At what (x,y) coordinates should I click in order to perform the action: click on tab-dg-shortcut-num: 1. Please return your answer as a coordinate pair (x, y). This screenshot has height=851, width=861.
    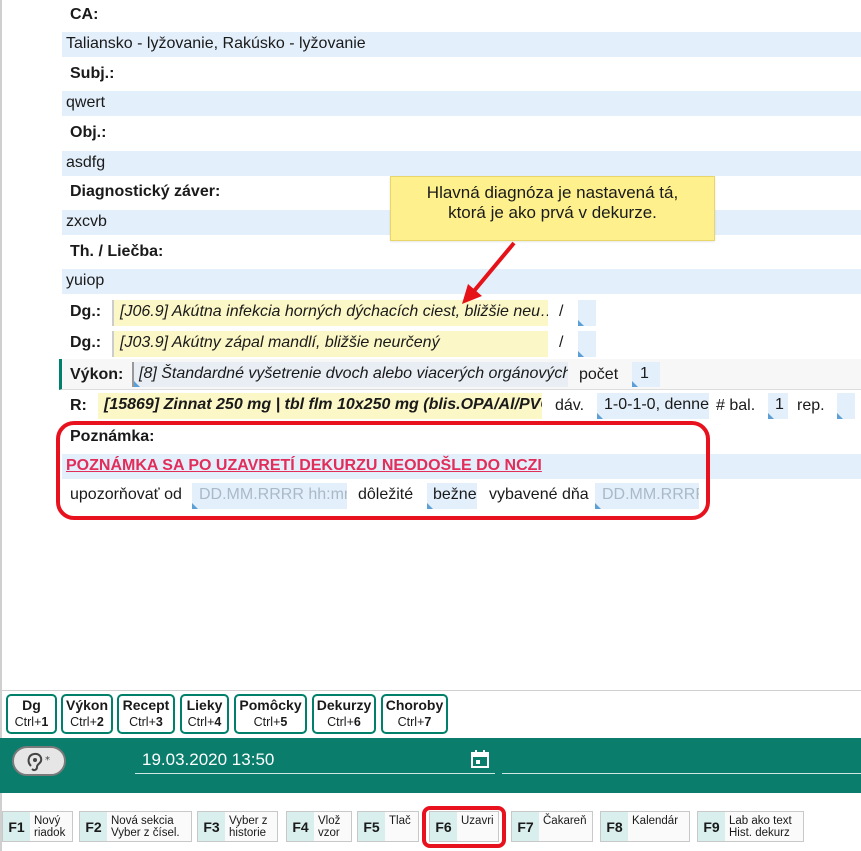
    Looking at the image, I should click on (45, 722).